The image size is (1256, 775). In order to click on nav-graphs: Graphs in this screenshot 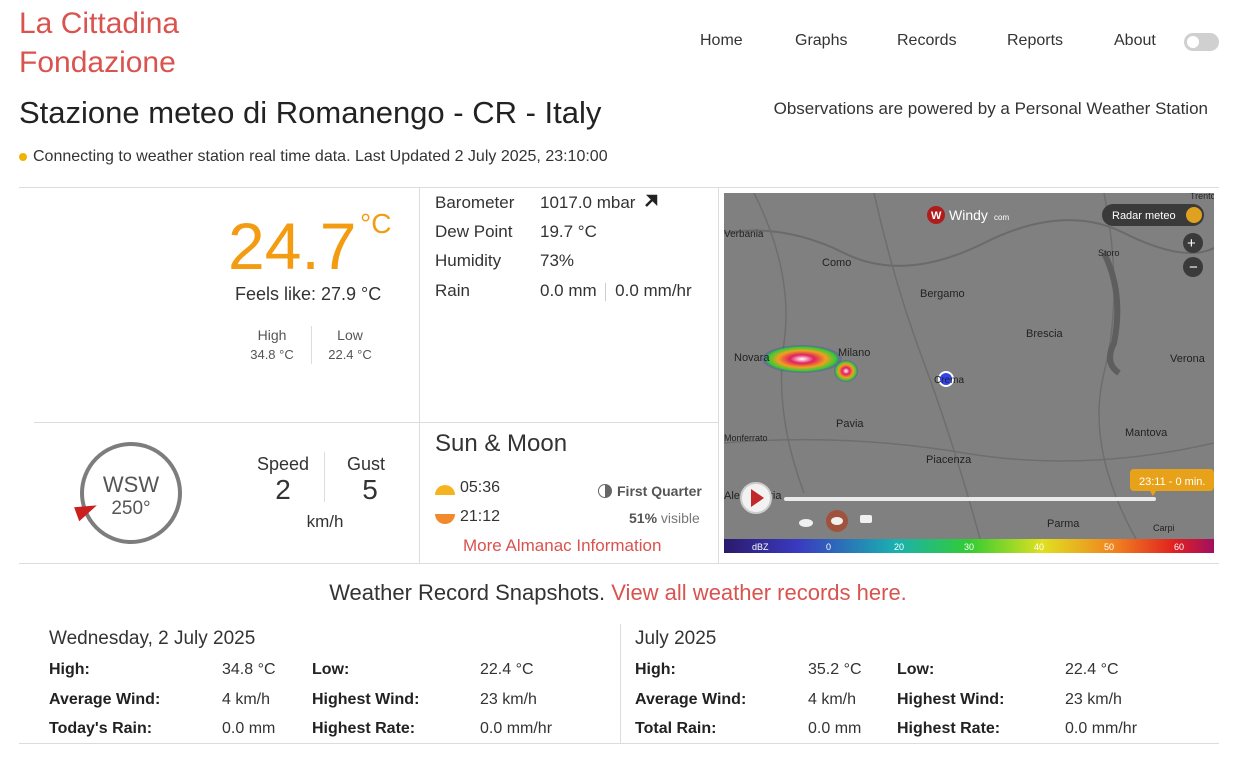, I will do `click(821, 41)`.